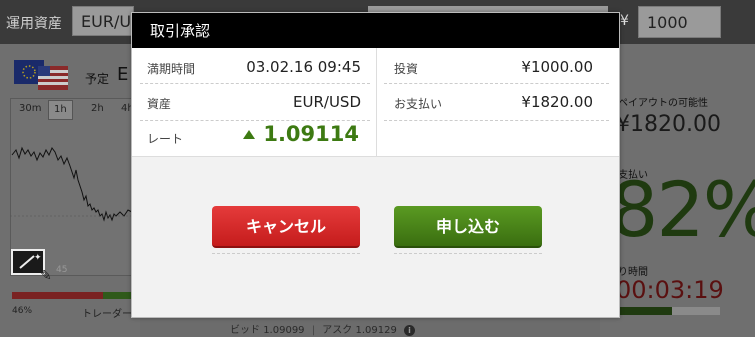 The height and width of the screenshot is (337, 755). Describe the element at coordinates (682, 209) in the screenshot. I see `payout-rate: 82%` at that location.